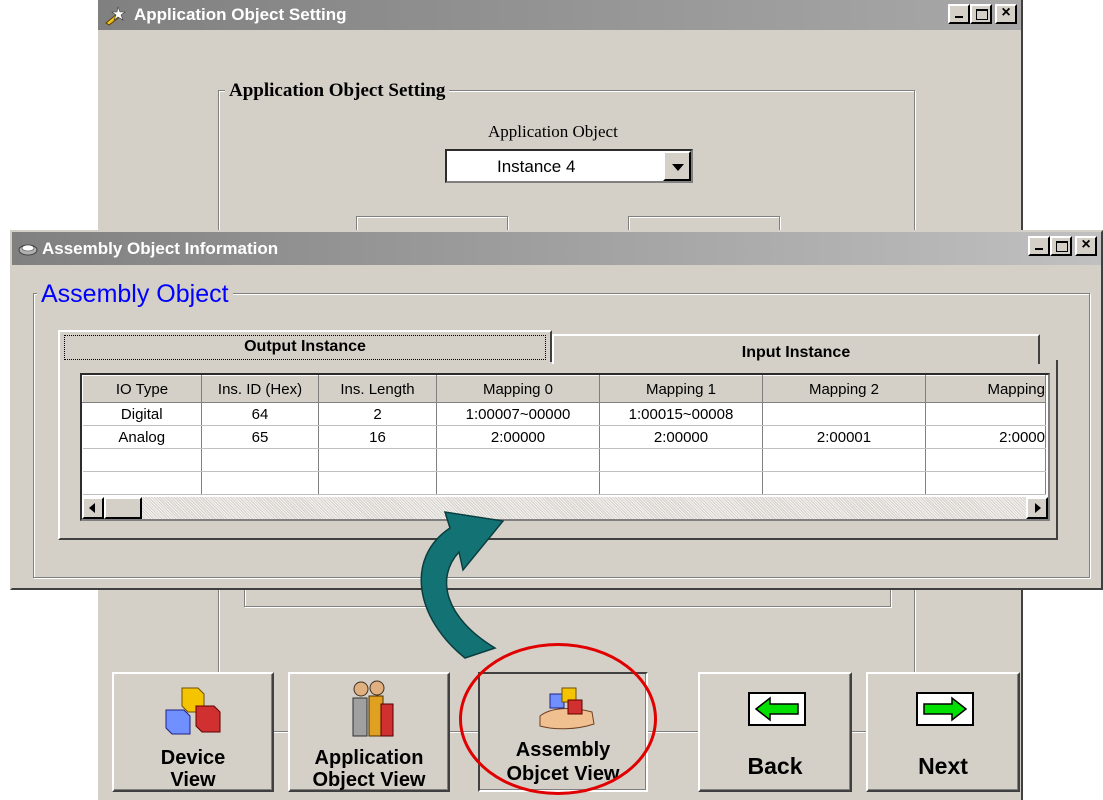 Image resolution: width=1103 pixels, height=800 pixels. Describe the element at coordinates (796, 352) in the screenshot. I see `tab-label: Input Instance` at that location.